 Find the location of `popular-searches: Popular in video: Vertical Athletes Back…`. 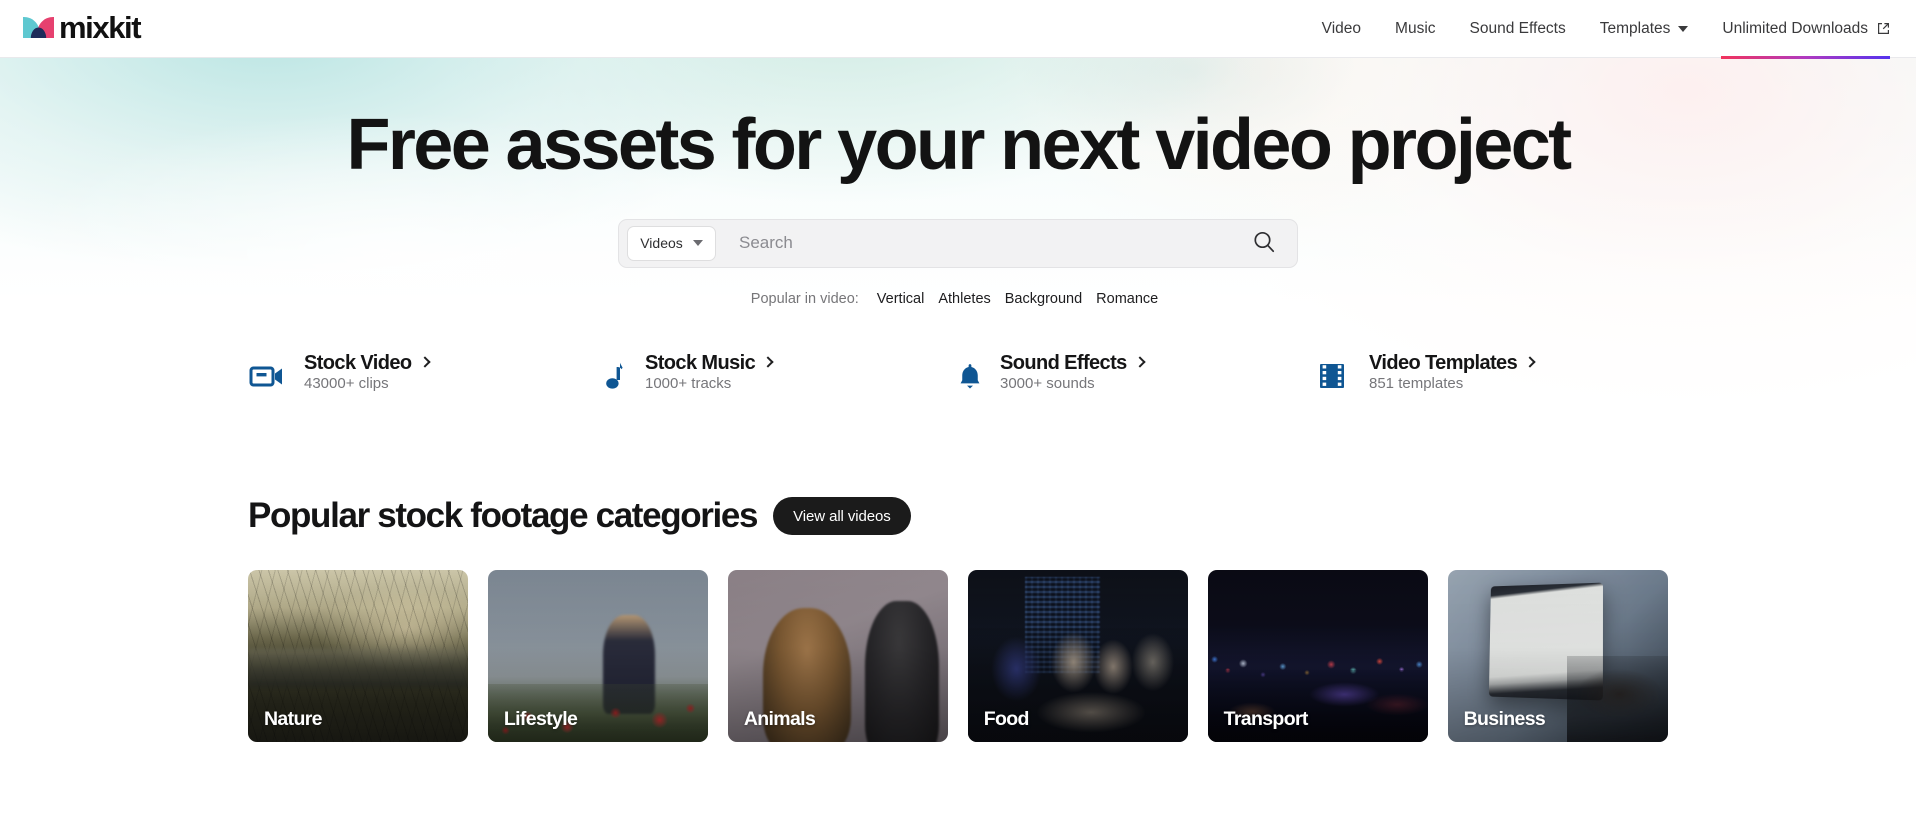

popular-searches: Popular in video: Vertical Athletes Back… is located at coordinates (958, 299).